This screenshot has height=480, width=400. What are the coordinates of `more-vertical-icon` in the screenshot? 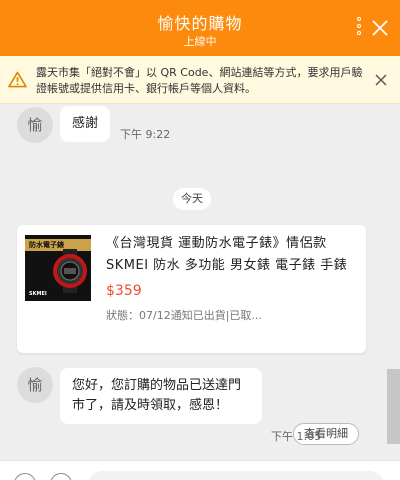 It's located at (359, 28).